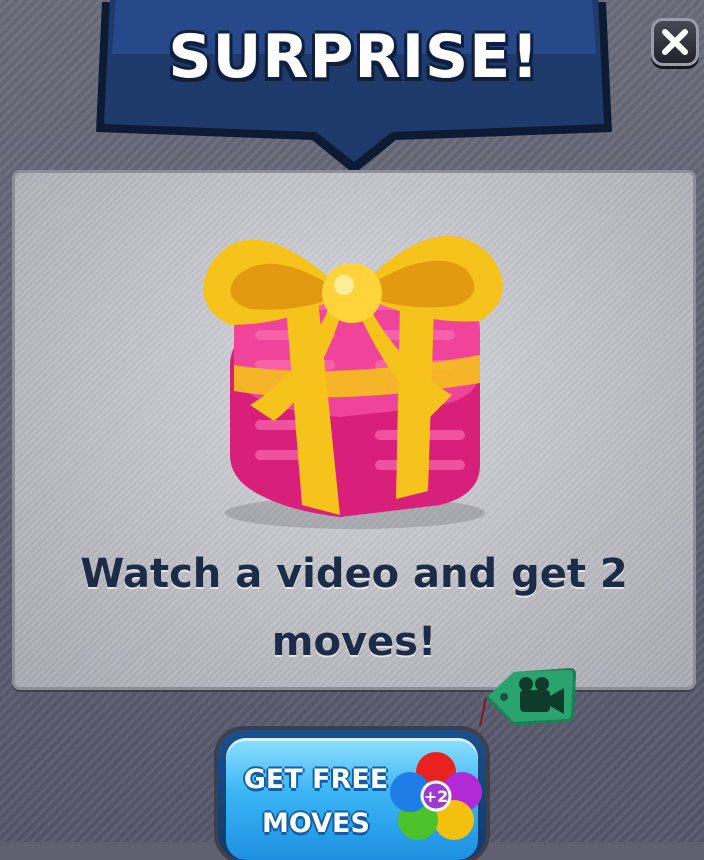  What do you see at coordinates (354, 608) in the screenshot?
I see `reward-message: Watch a video and get 2 moves!` at bounding box center [354, 608].